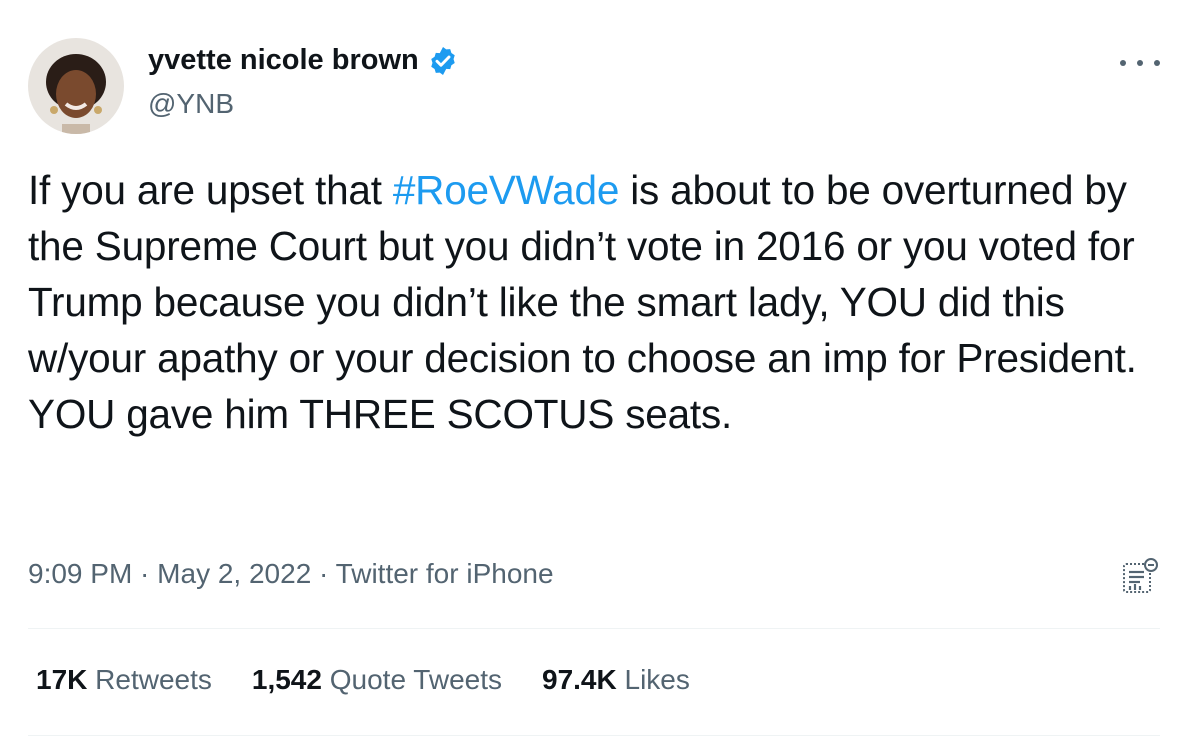 This screenshot has height=750, width=1198. I want to click on likes-label: Likes, so click(657, 679).